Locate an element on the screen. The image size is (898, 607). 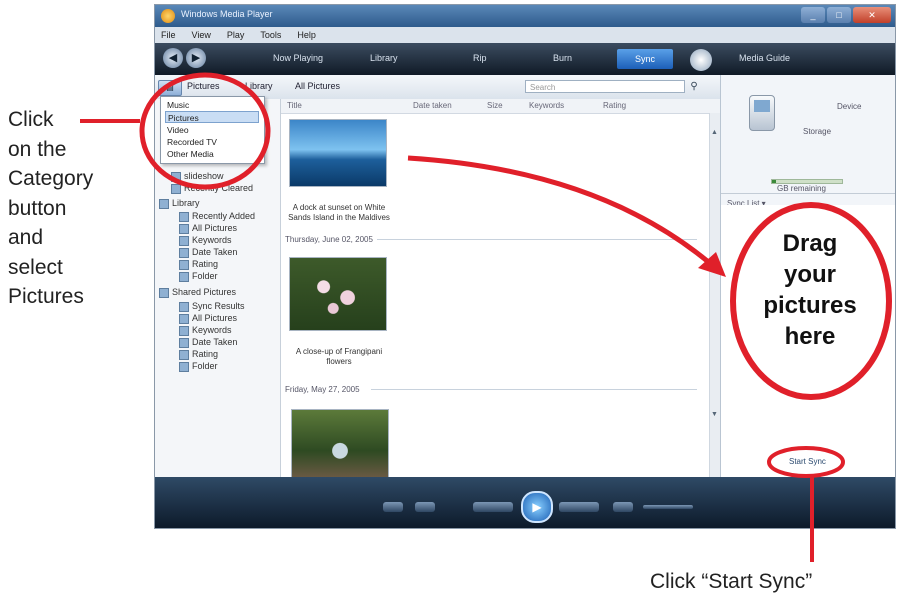
drag-arrow is located at coordinates (560, 211).